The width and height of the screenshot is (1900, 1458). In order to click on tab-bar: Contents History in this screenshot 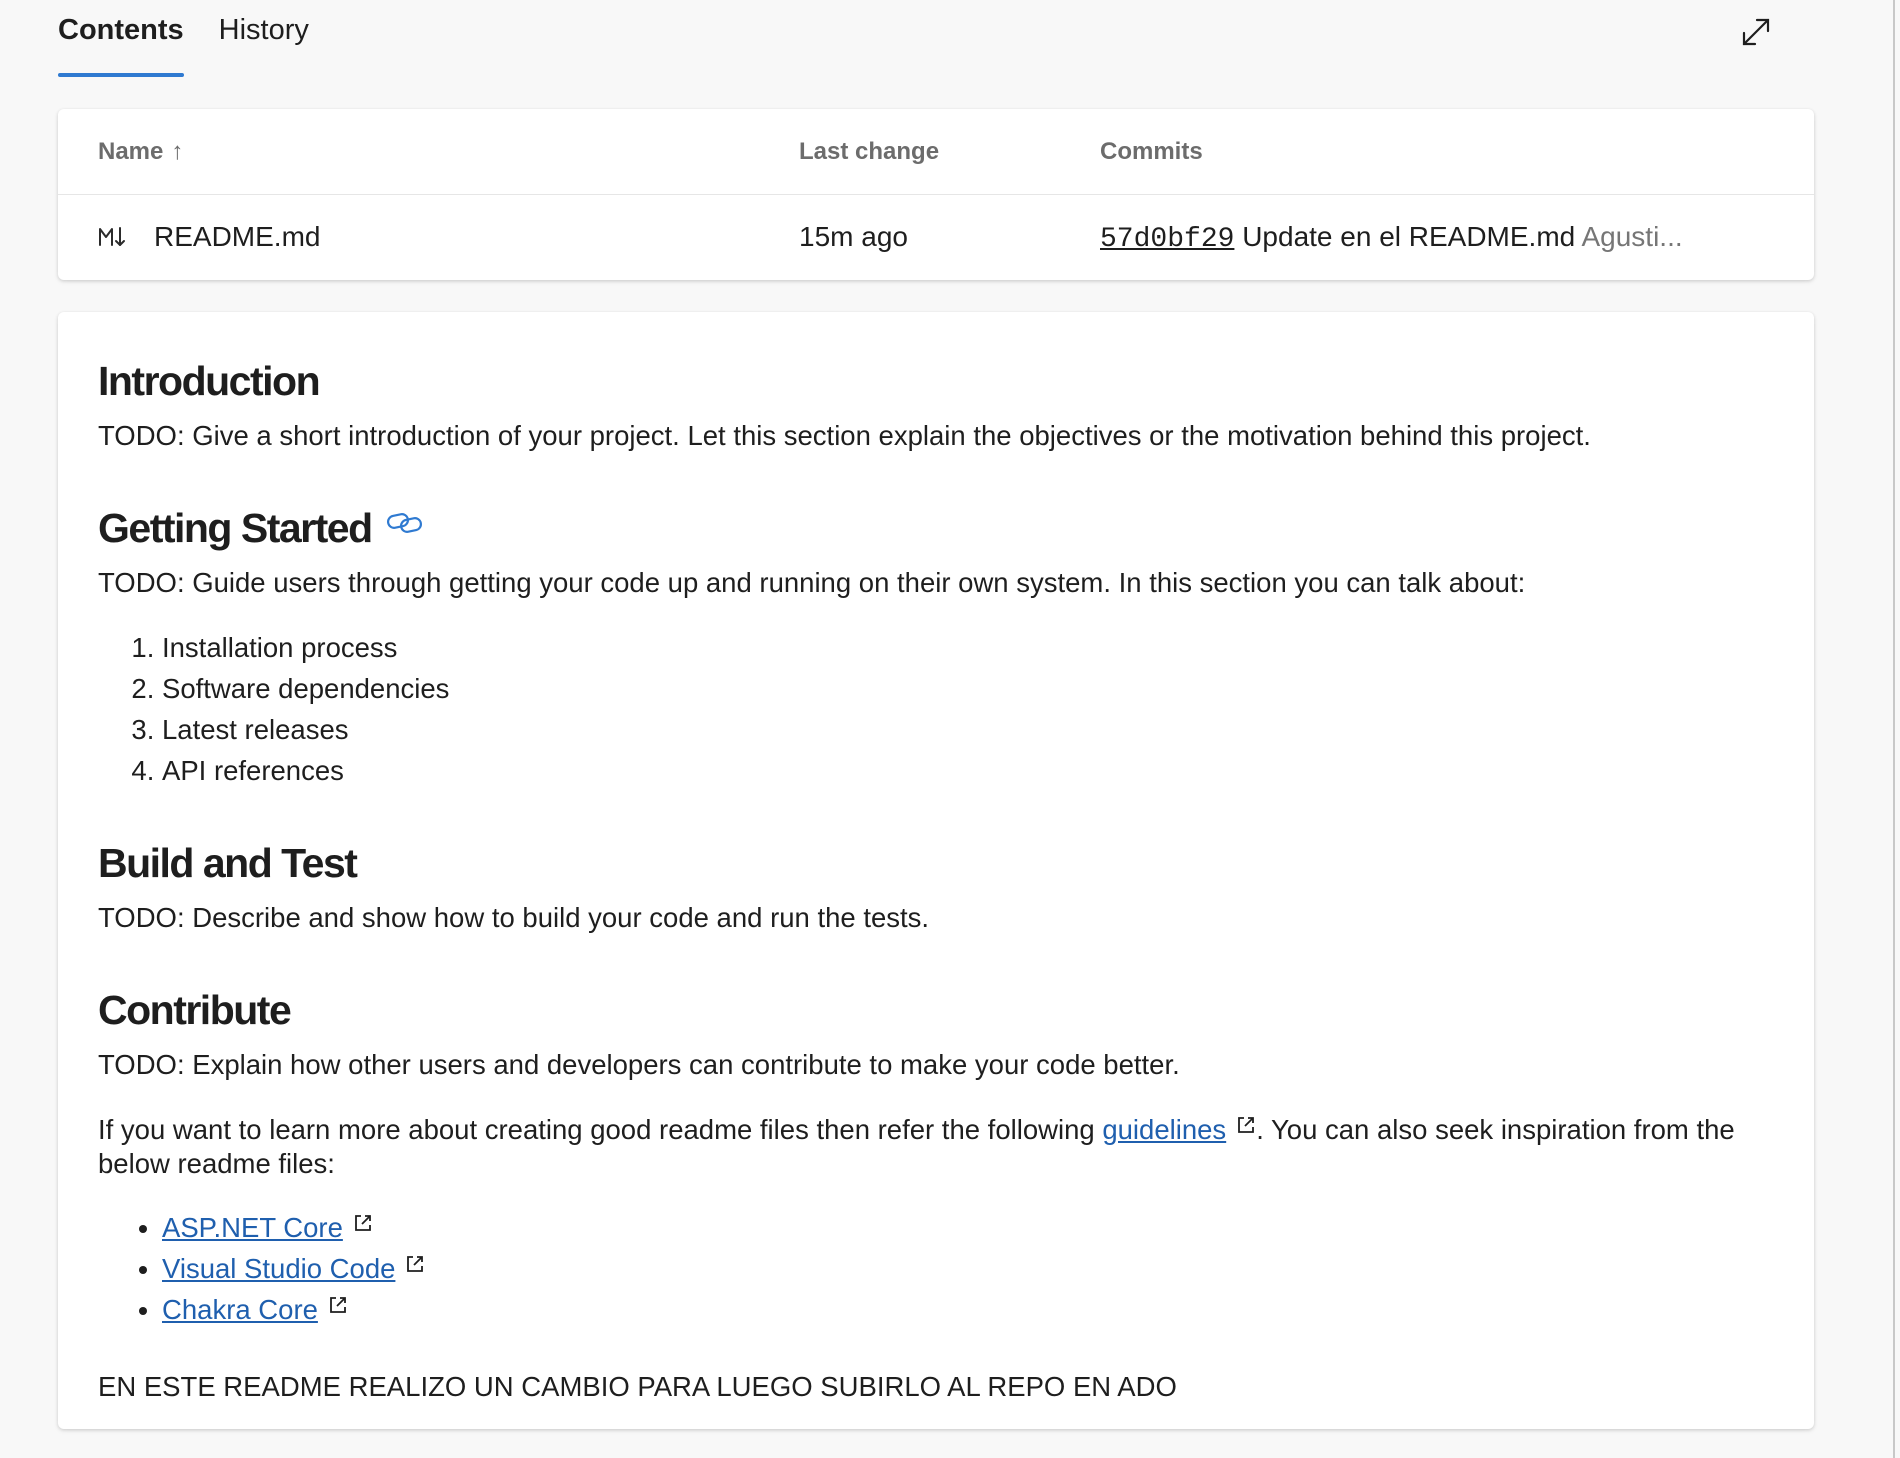, I will do `click(201, 39)`.